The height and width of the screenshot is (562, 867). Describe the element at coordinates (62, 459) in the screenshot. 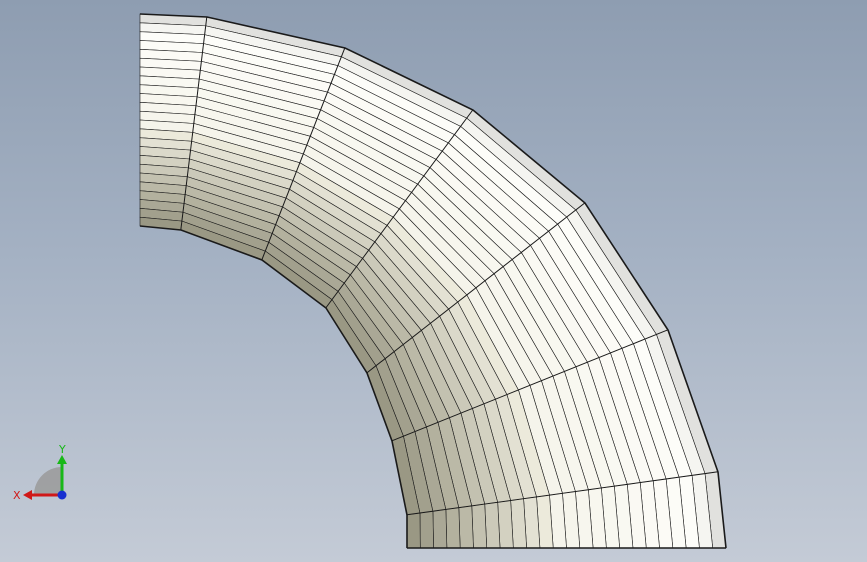

I see `y-axis-arrow-icon` at that location.